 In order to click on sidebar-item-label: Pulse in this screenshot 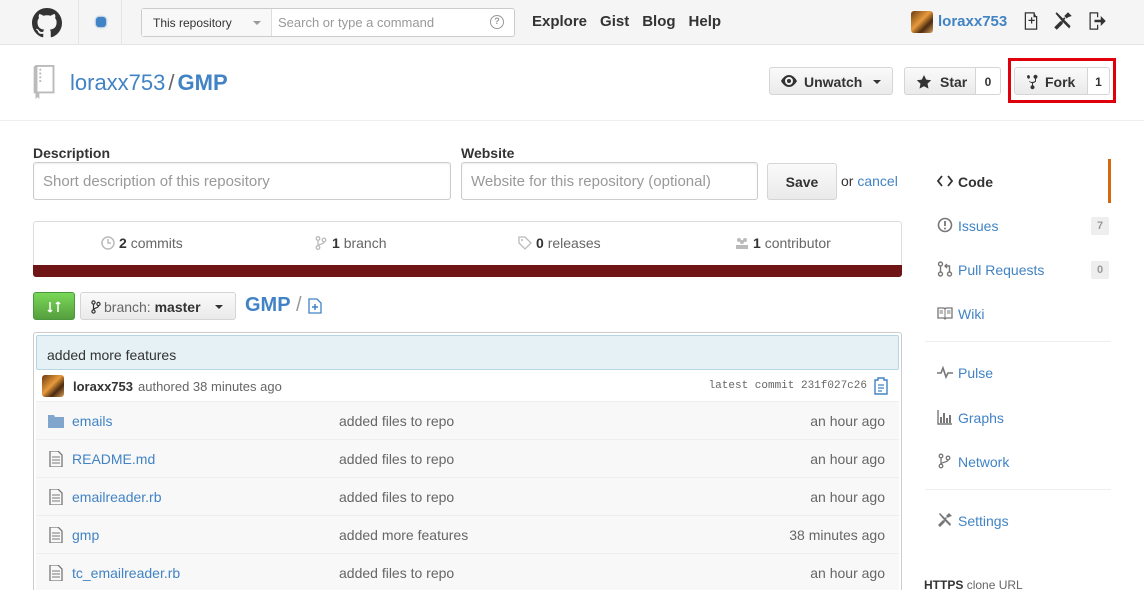, I will do `click(976, 373)`.